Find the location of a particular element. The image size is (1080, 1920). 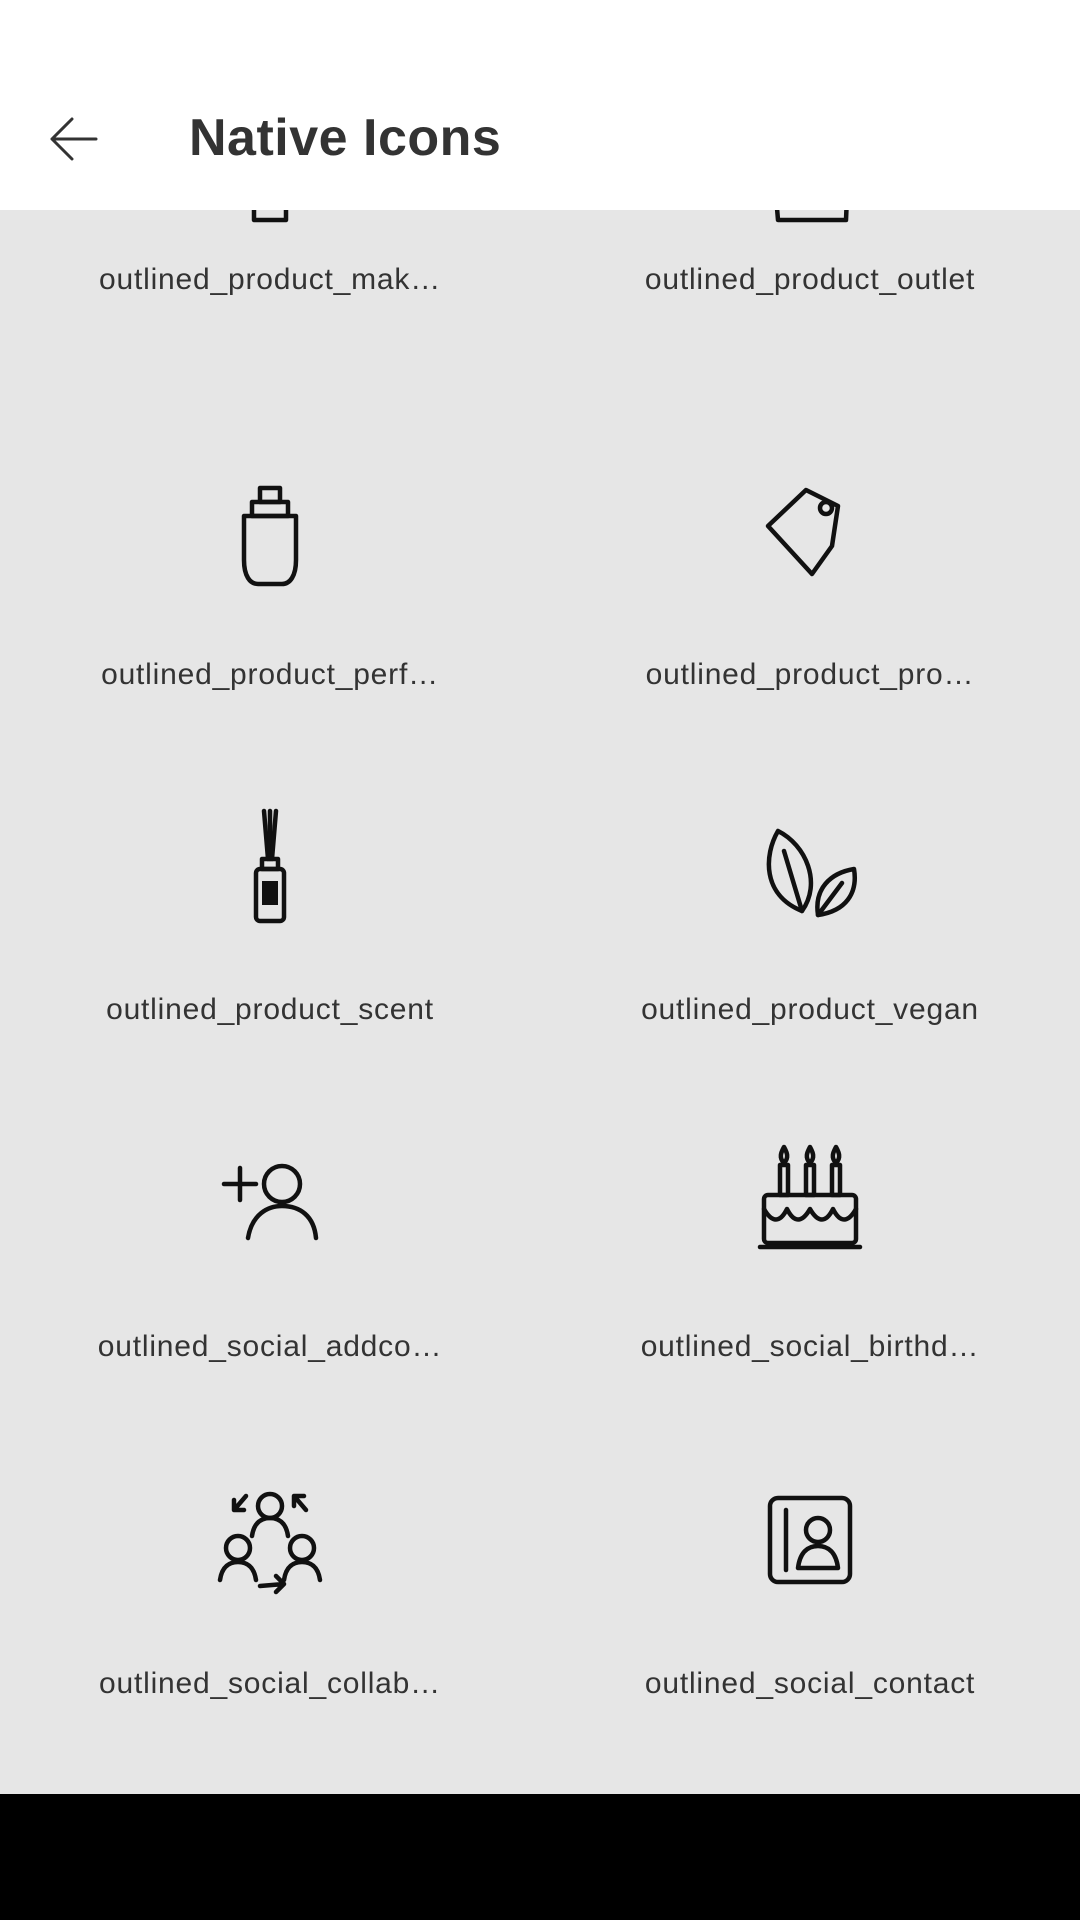

icon-tile: outlined_social_contact is located at coordinates (810, 1598).